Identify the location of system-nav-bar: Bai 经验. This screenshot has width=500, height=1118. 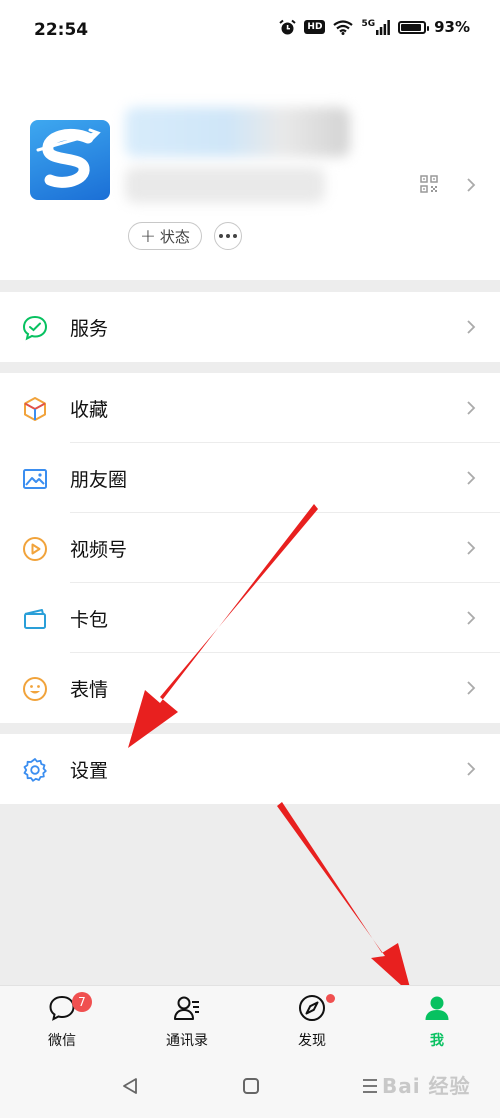
(250, 1088).